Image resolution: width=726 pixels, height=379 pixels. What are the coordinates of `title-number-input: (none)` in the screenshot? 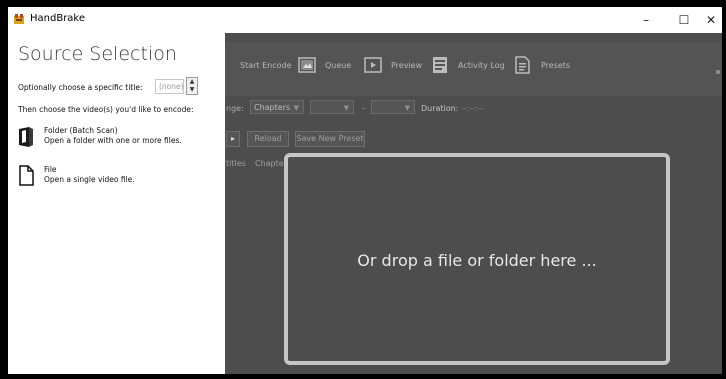 It's located at (169, 86).